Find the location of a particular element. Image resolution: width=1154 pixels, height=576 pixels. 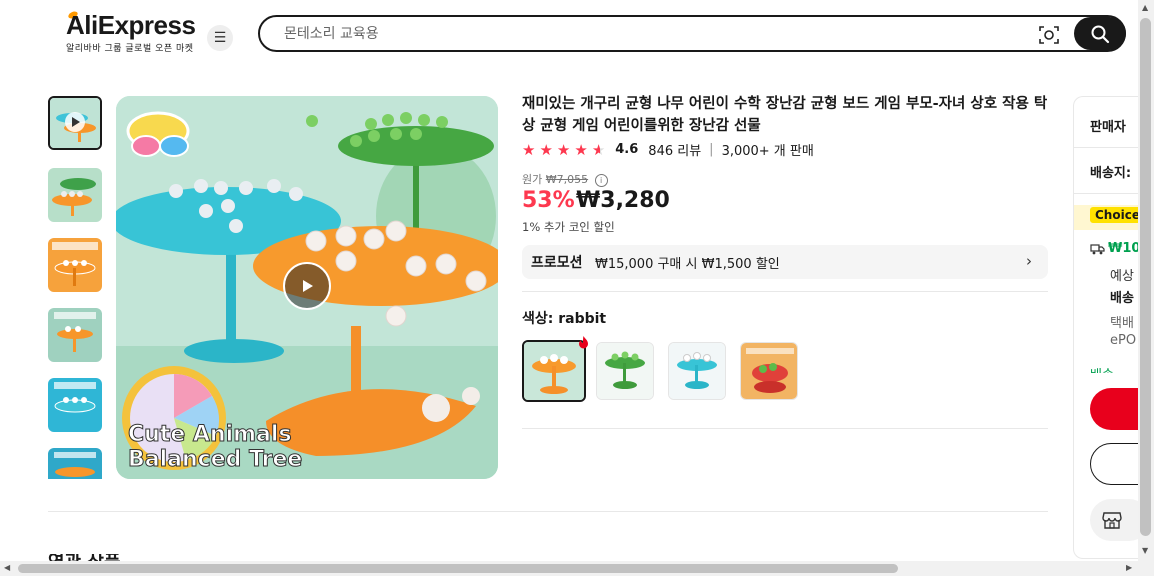

search-button is located at coordinates (1100, 33).